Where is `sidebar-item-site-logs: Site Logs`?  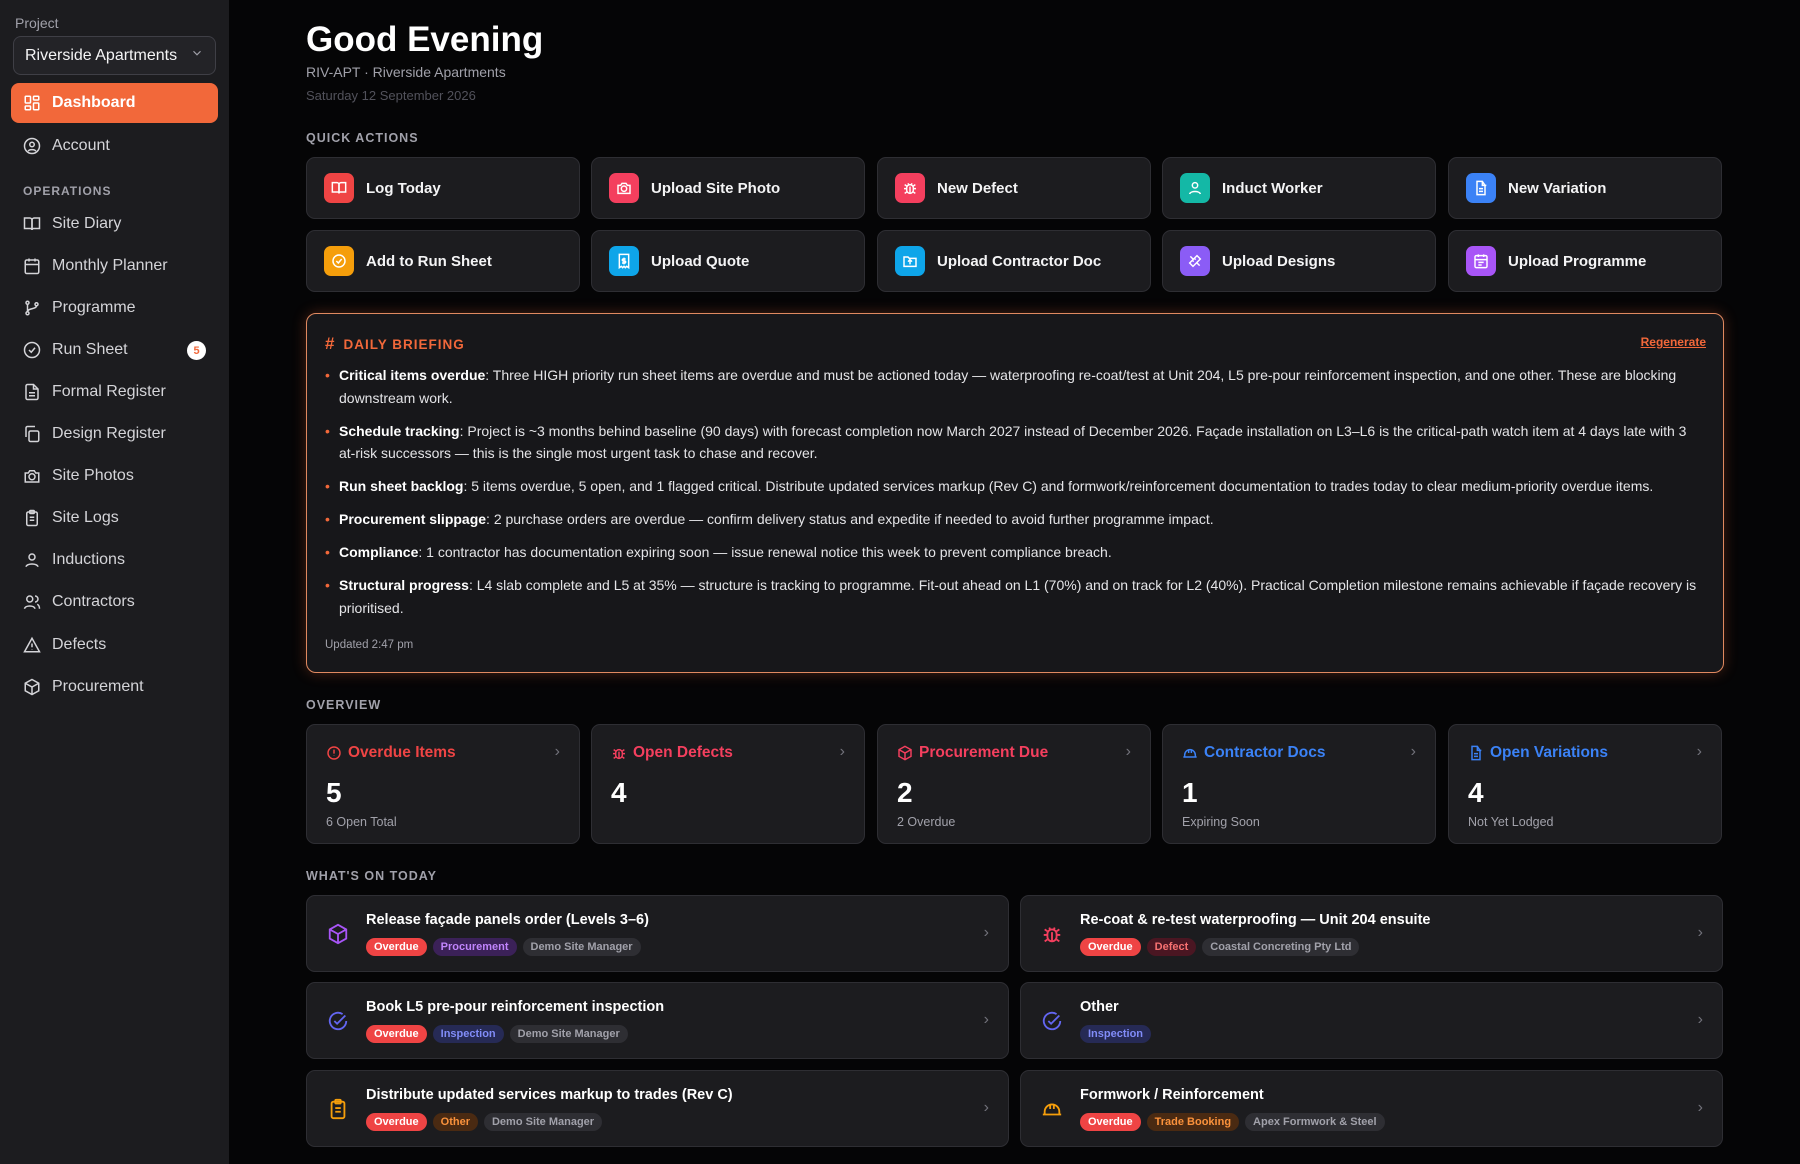
sidebar-item-site-logs: Site Logs is located at coordinates (114, 518).